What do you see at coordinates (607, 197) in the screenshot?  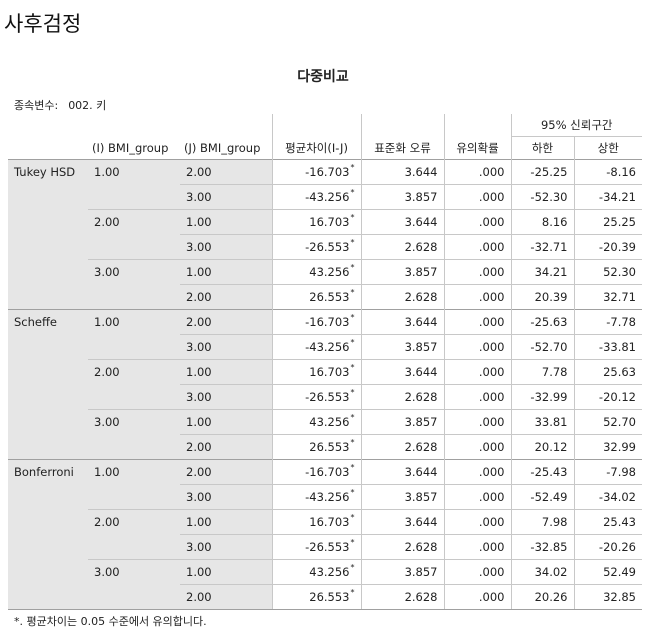 I see `ci-upper-value: -34.21` at bounding box center [607, 197].